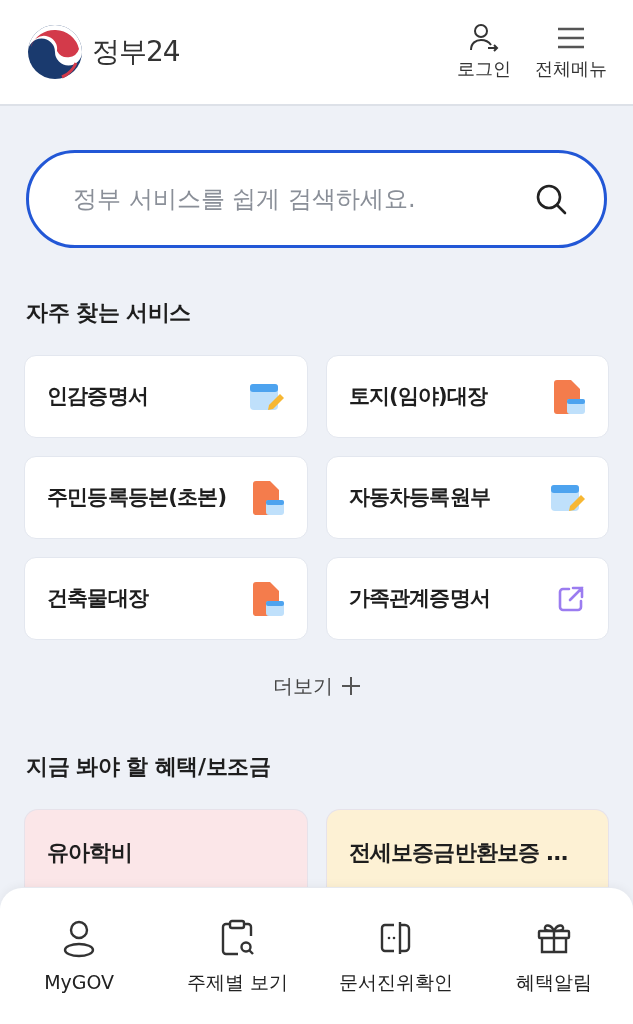 This screenshot has width=633, height=1024. I want to click on search-icon, so click(551, 199).